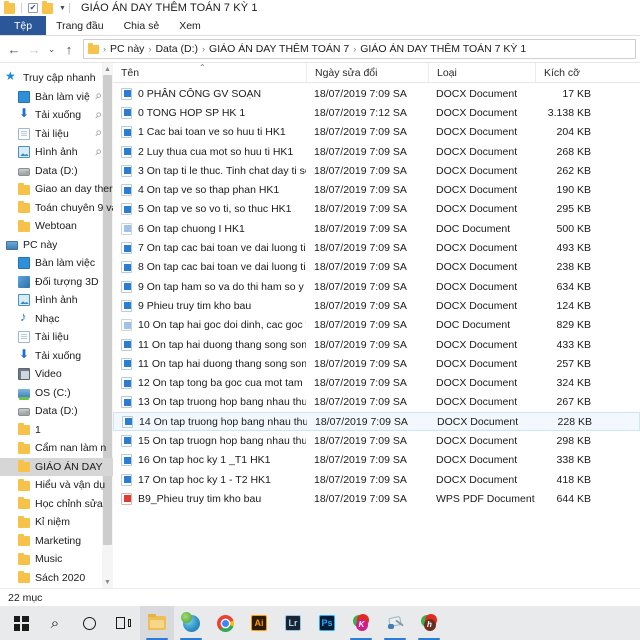 Image resolution: width=640 pixels, height=640 pixels. What do you see at coordinates (126, 209) in the screenshot?
I see `docx-file-icon` at bounding box center [126, 209].